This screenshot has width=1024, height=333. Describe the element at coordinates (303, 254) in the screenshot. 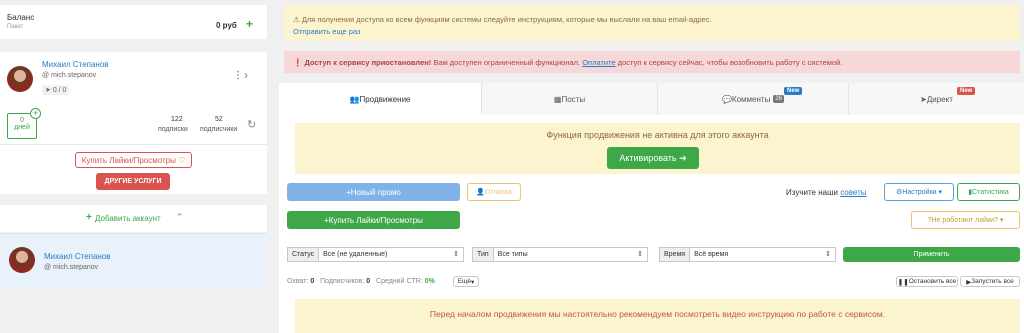

I see `status-filter-label: Статус` at that location.